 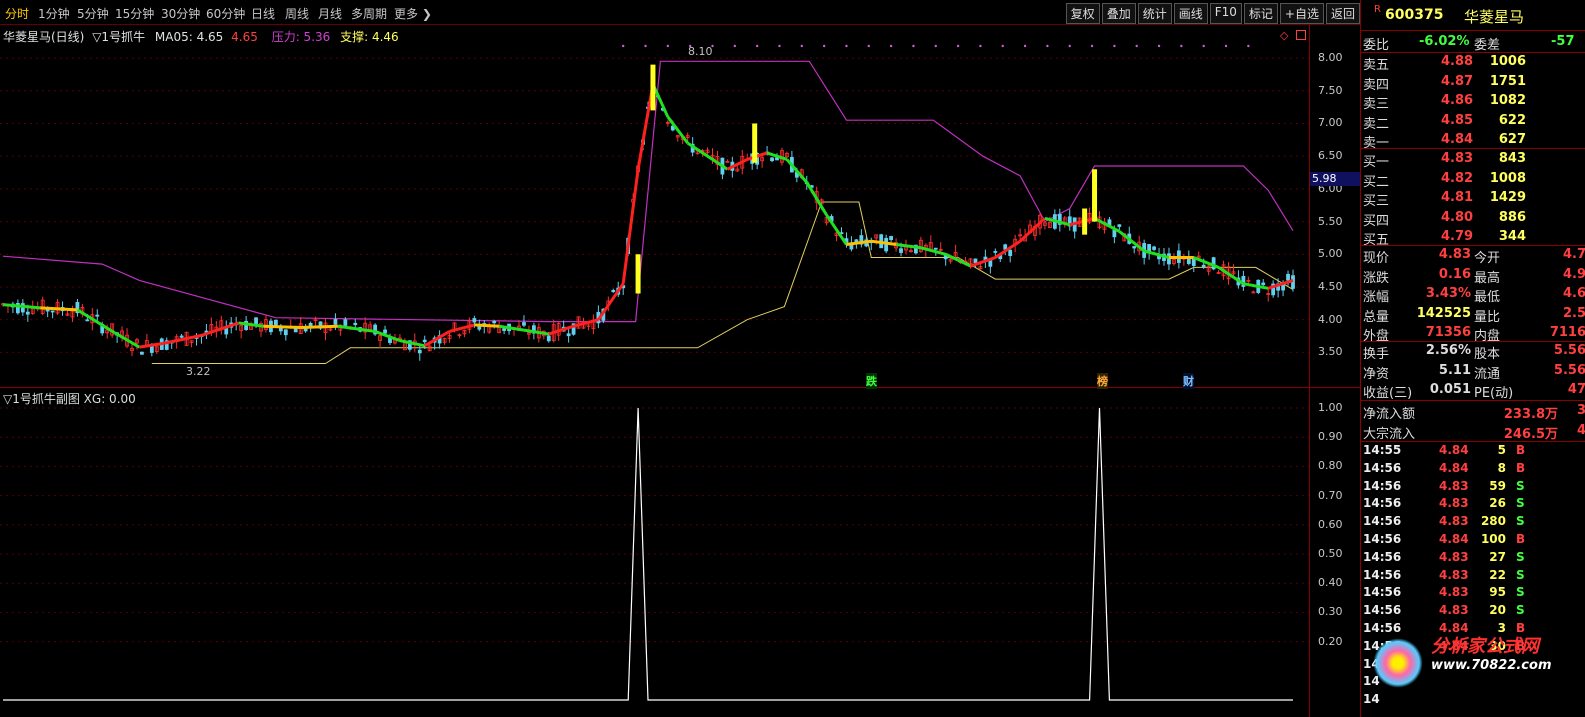 What do you see at coordinates (1487, 278) in the screenshot?
I see `stat-row-1-l2: 最高` at bounding box center [1487, 278].